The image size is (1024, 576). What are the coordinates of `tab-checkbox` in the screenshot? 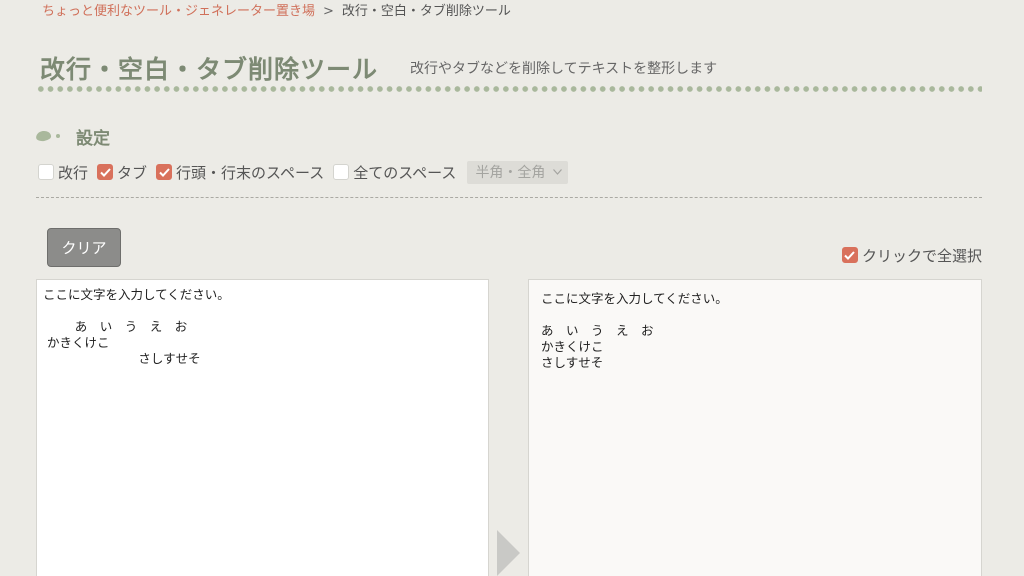 It's located at (105, 172).